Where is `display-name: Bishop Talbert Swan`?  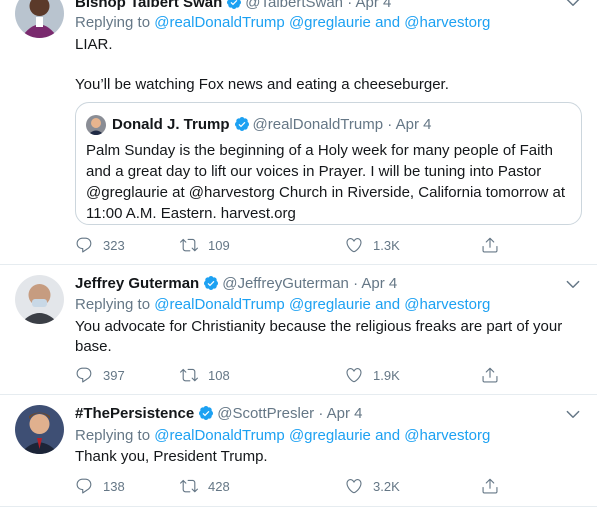
display-name: Bishop Talbert Swan is located at coordinates (148, 5).